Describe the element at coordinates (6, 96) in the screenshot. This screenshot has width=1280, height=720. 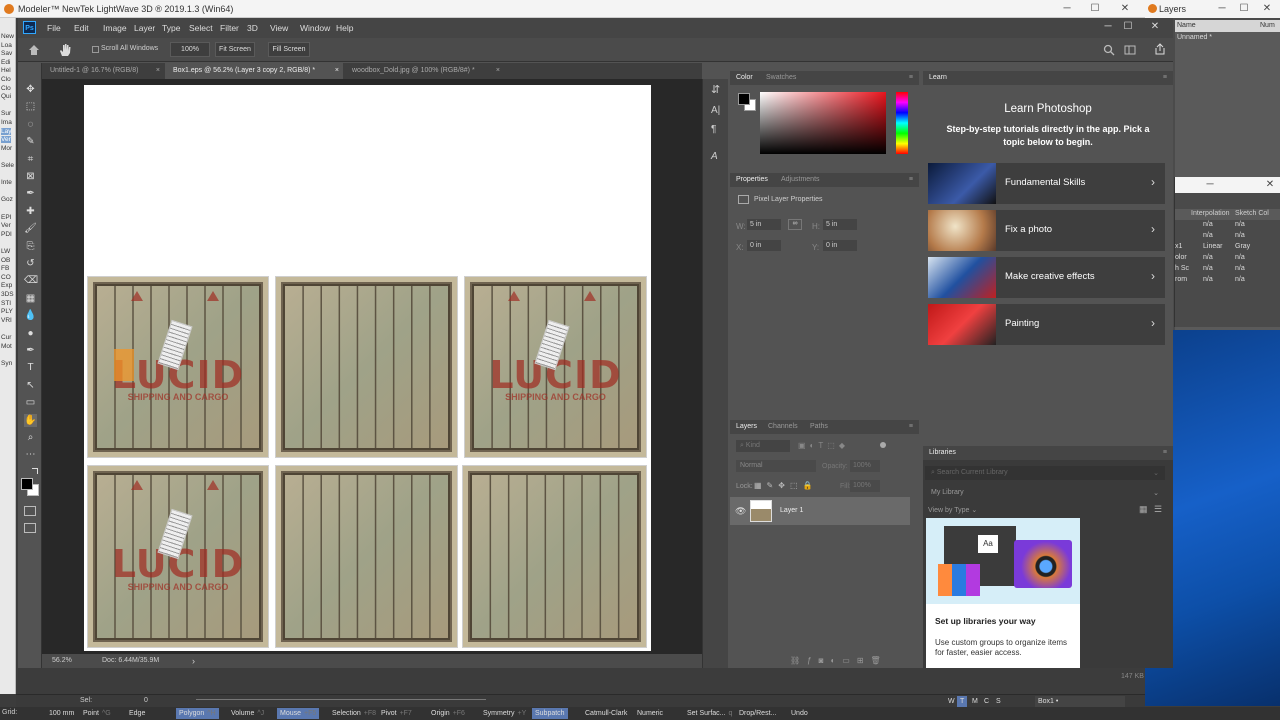
I see `modeler-menu-item: Qui` at that location.